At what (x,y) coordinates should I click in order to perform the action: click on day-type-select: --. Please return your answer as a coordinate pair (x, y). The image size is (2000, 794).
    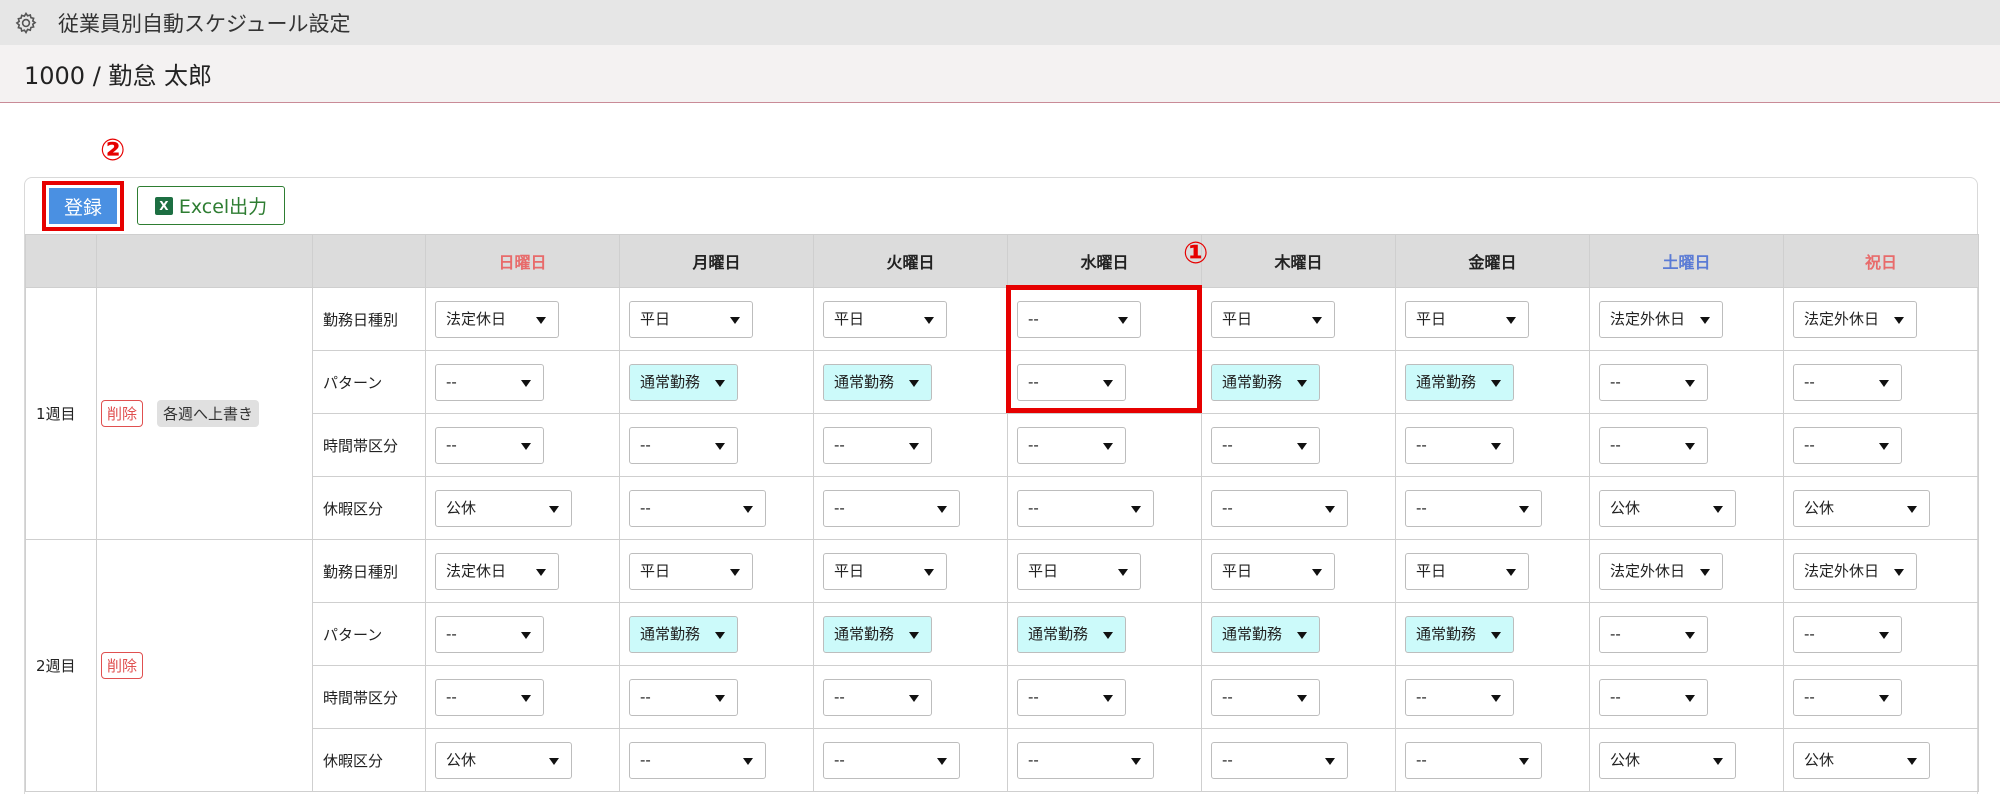
    Looking at the image, I should click on (1079, 319).